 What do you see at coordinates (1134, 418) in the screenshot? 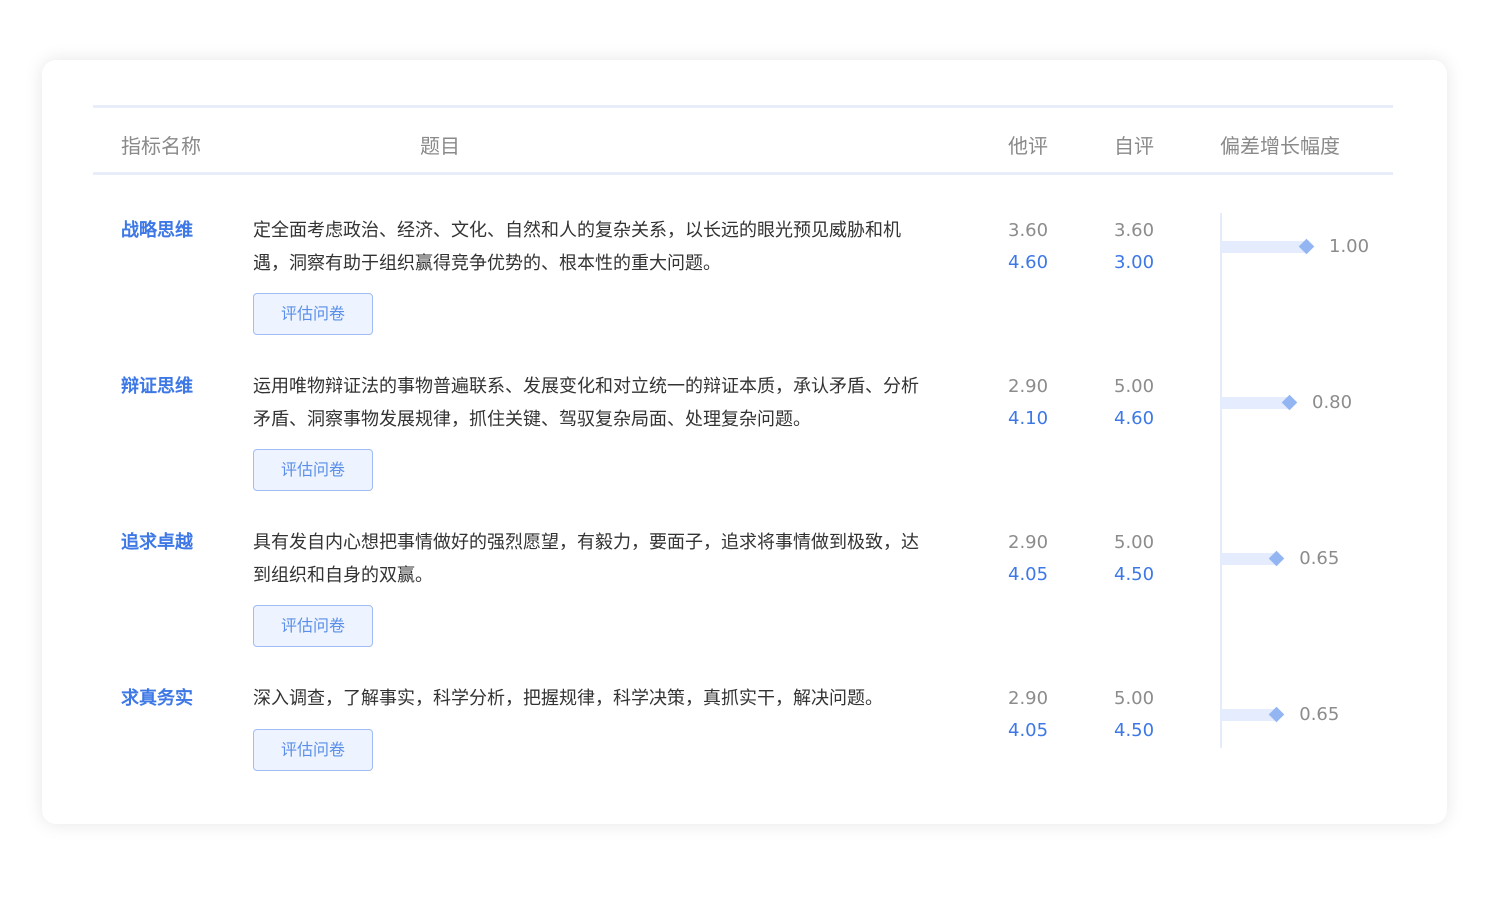
I see `self-rating-after: 4.60` at bounding box center [1134, 418].